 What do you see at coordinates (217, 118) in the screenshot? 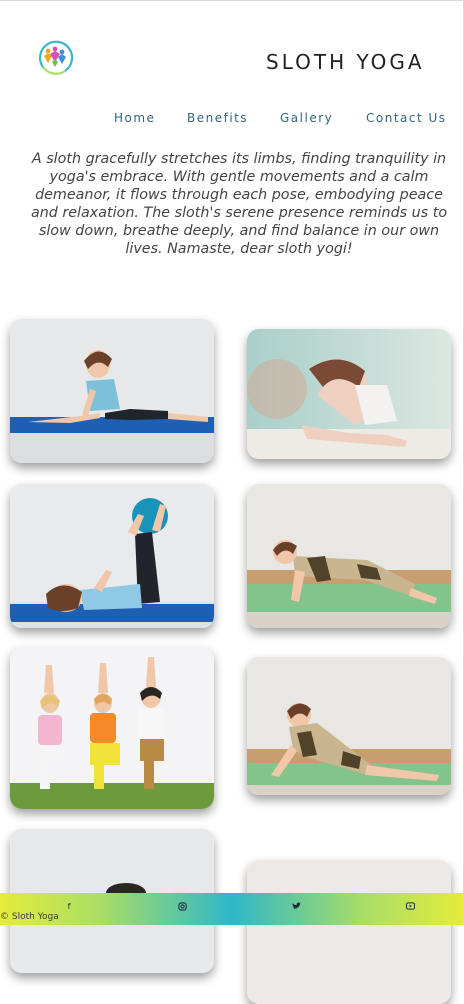
I see `nav-benefits: Benefits` at bounding box center [217, 118].